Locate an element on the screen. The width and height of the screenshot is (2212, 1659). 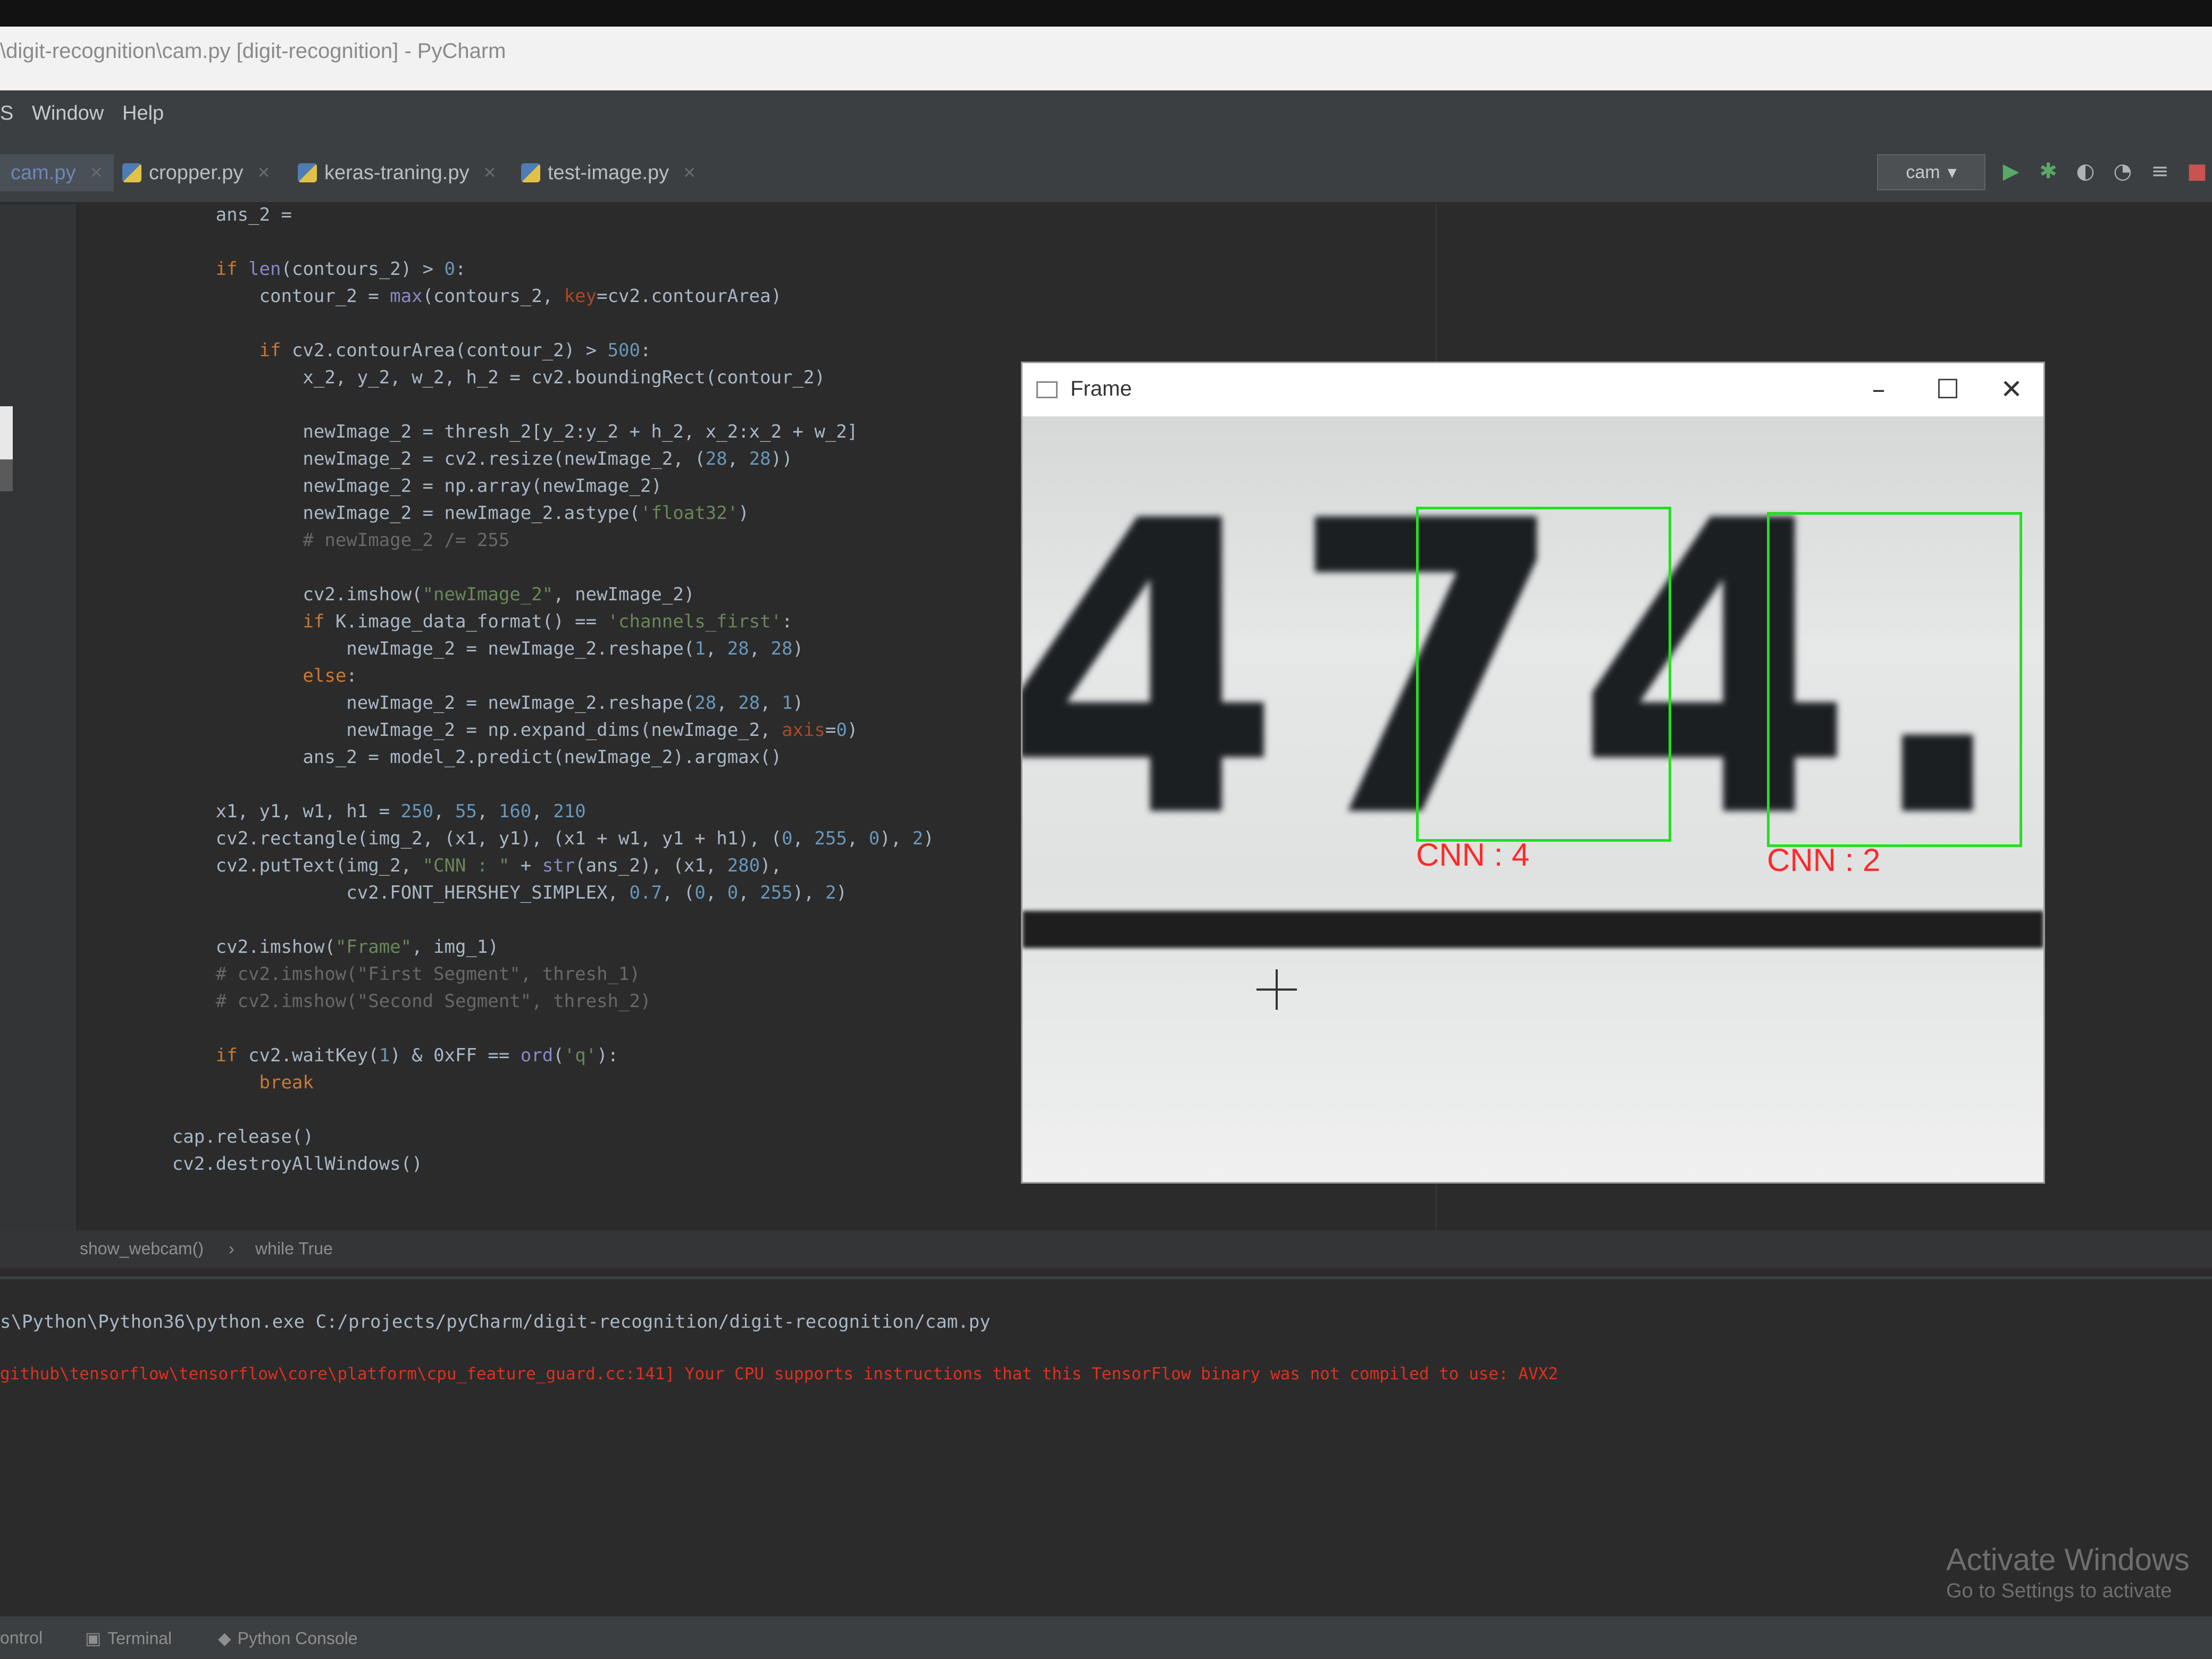
code-line: cv2.imshow("newImage_2", newImage_2) is located at coordinates (390, 594).